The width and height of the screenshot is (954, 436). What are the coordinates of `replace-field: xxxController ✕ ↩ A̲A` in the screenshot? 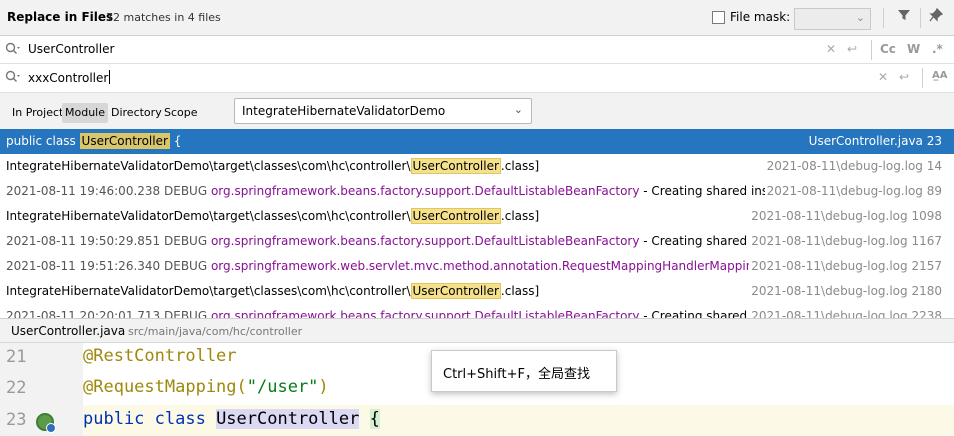 It's located at (477, 78).